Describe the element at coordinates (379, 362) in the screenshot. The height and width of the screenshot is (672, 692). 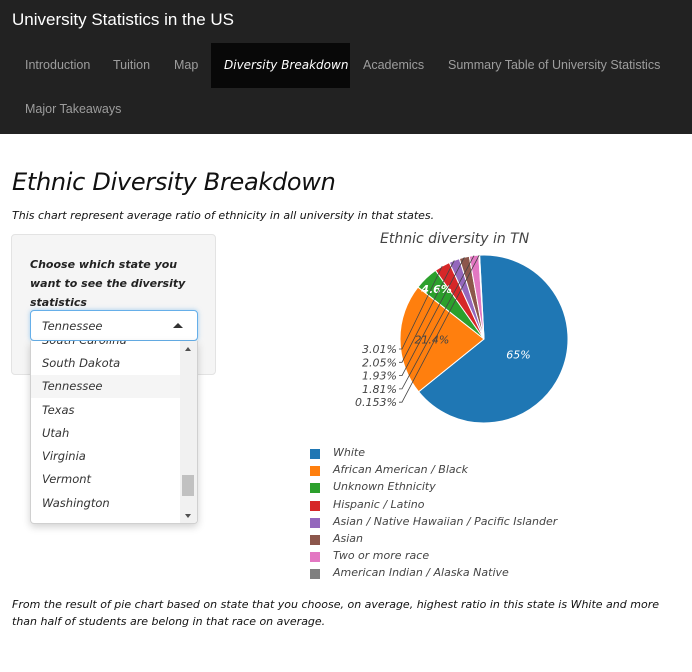
I see `pie-label-4: 2.05%` at that location.